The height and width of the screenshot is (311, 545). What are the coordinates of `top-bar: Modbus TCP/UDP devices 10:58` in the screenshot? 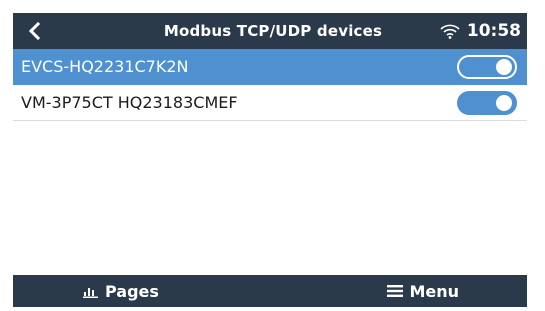 It's located at (270, 31).